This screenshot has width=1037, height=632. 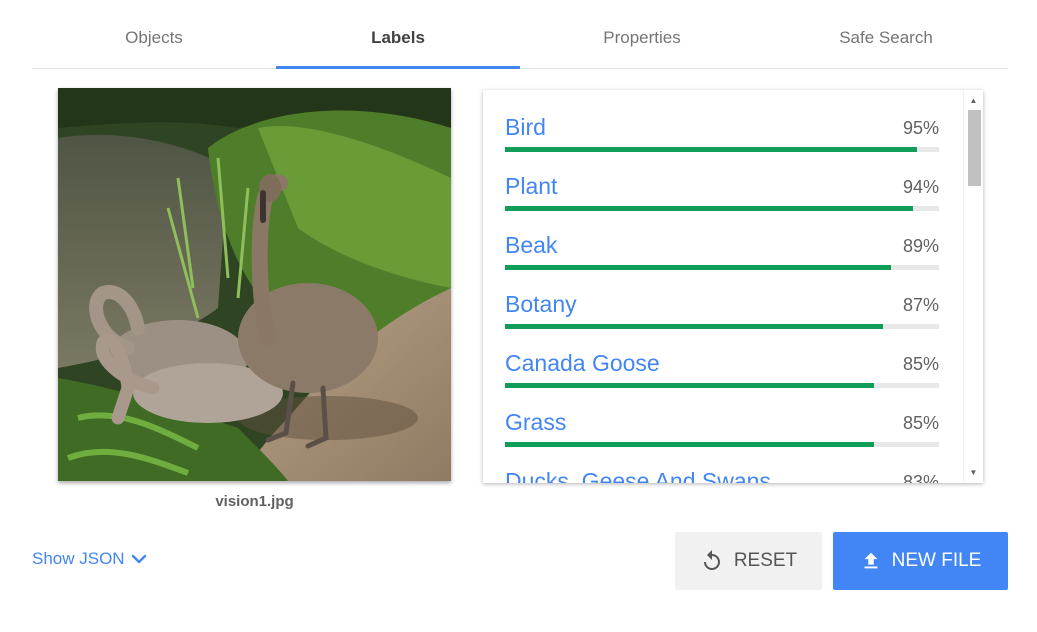 I want to click on new-file-label: NEW FILE, so click(x=936, y=560).